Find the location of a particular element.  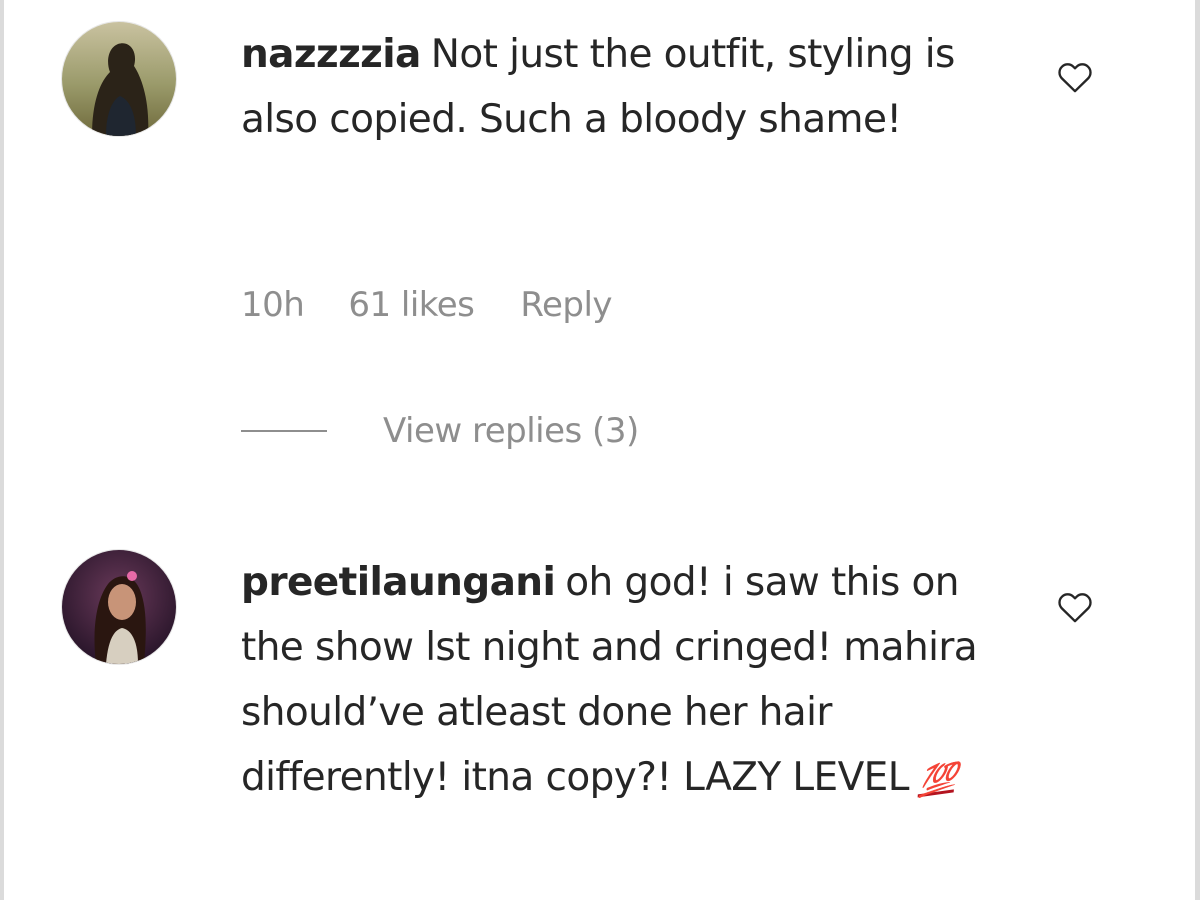

frame-border-left is located at coordinates (2, 450).